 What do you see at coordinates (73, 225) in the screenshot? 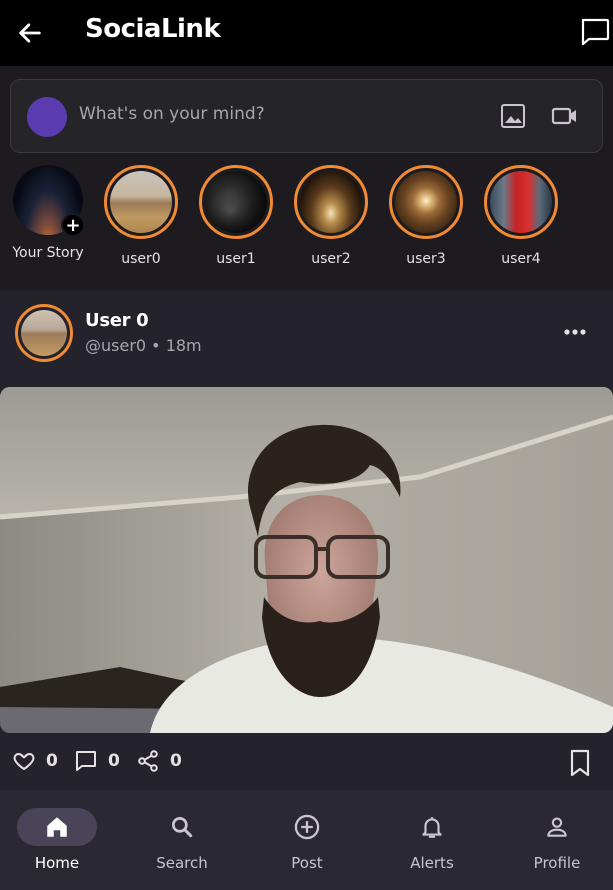
I see `add-story-icon: +` at bounding box center [73, 225].